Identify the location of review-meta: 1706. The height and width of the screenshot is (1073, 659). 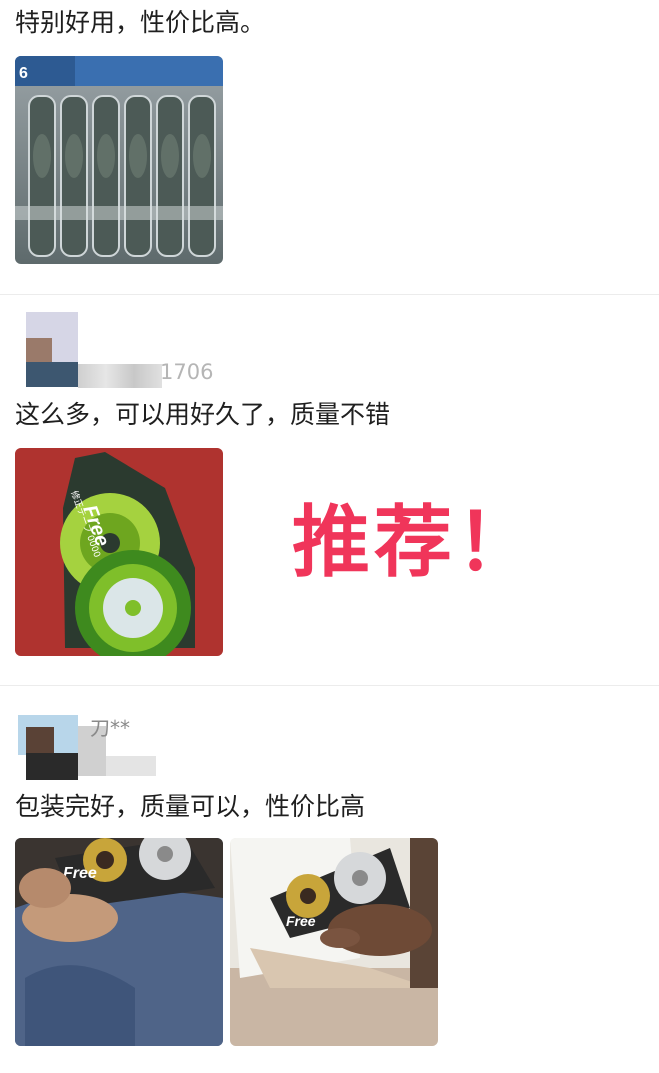
(187, 372).